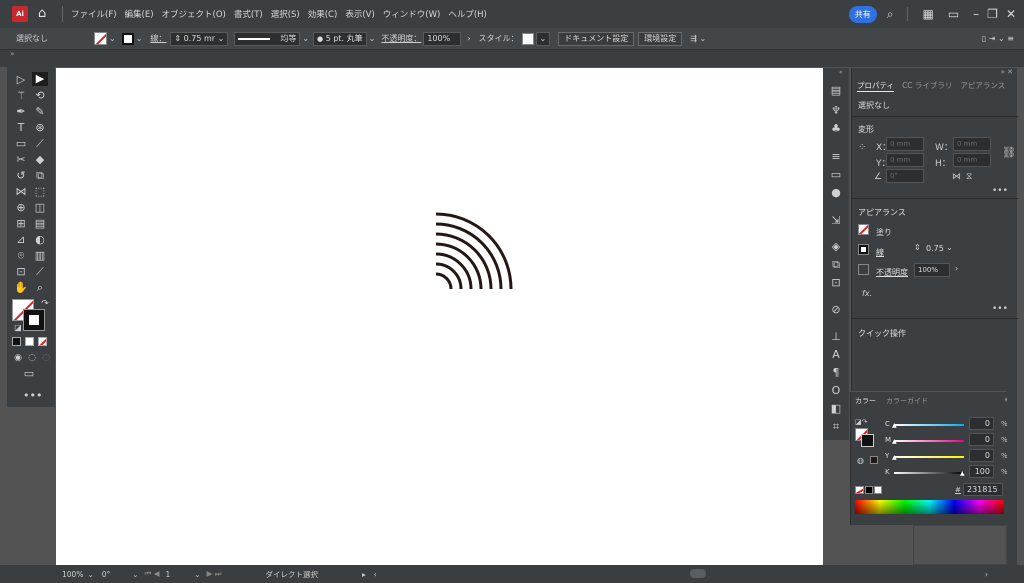  What do you see at coordinates (21, 224) in the screenshot?
I see `mesh-tool-icon: ⊞` at bounding box center [21, 224].